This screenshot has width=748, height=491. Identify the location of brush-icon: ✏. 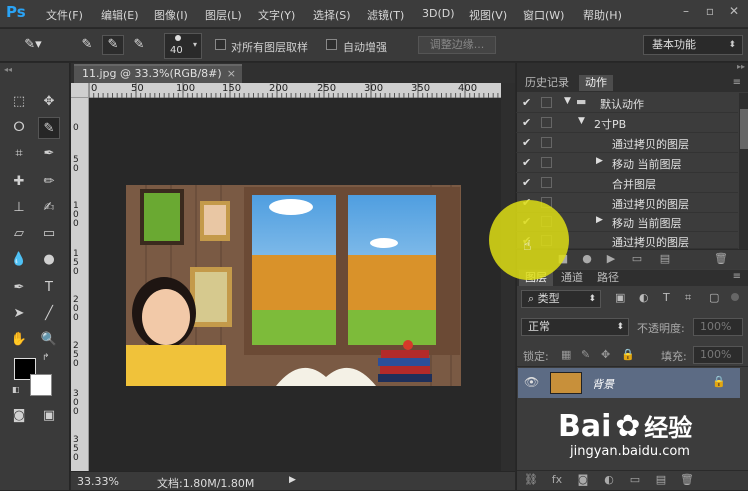
(49, 182).